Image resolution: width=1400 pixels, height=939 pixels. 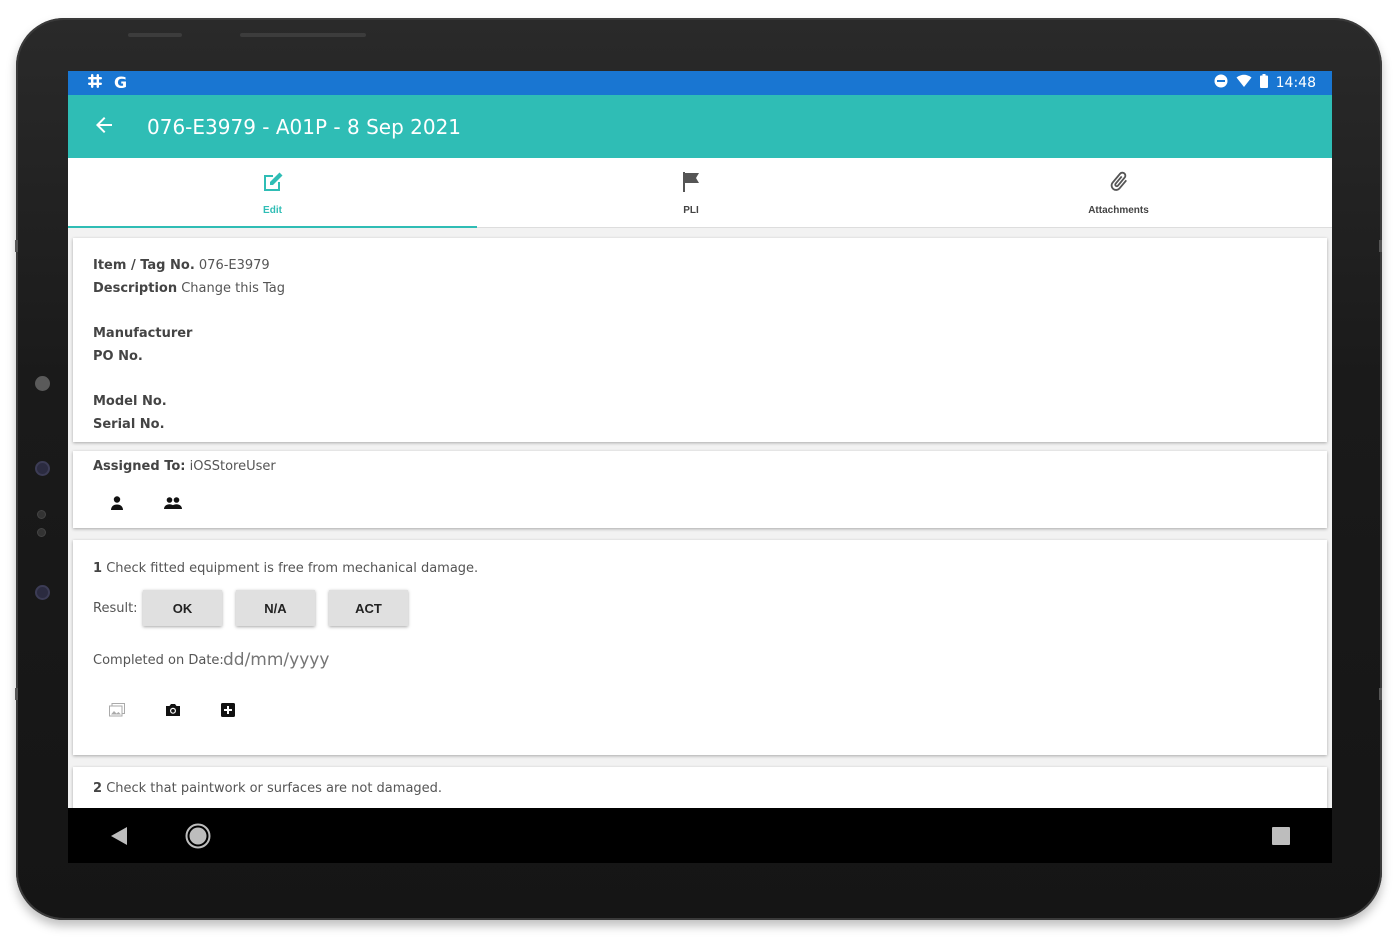 I want to click on manufacturer-label: Manufacturer, so click(x=143, y=333).